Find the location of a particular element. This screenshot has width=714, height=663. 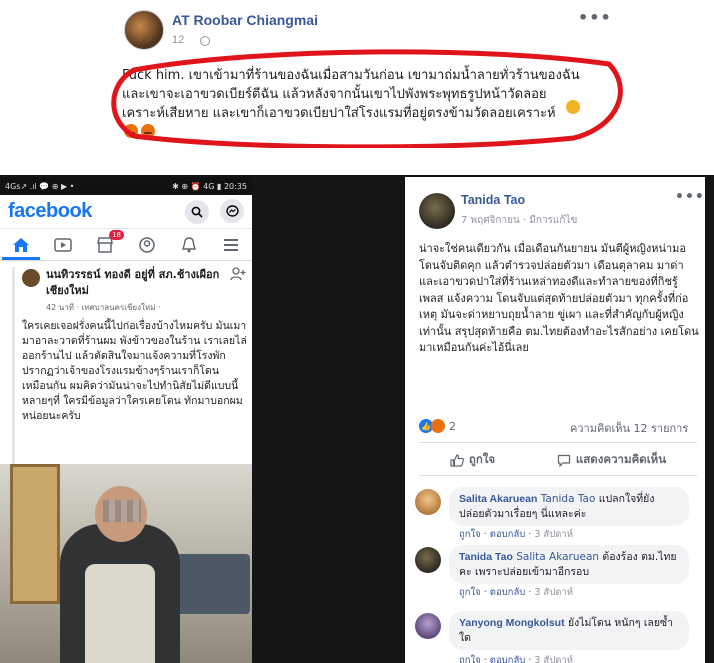

watch-icon is located at coordinates (63, 245).